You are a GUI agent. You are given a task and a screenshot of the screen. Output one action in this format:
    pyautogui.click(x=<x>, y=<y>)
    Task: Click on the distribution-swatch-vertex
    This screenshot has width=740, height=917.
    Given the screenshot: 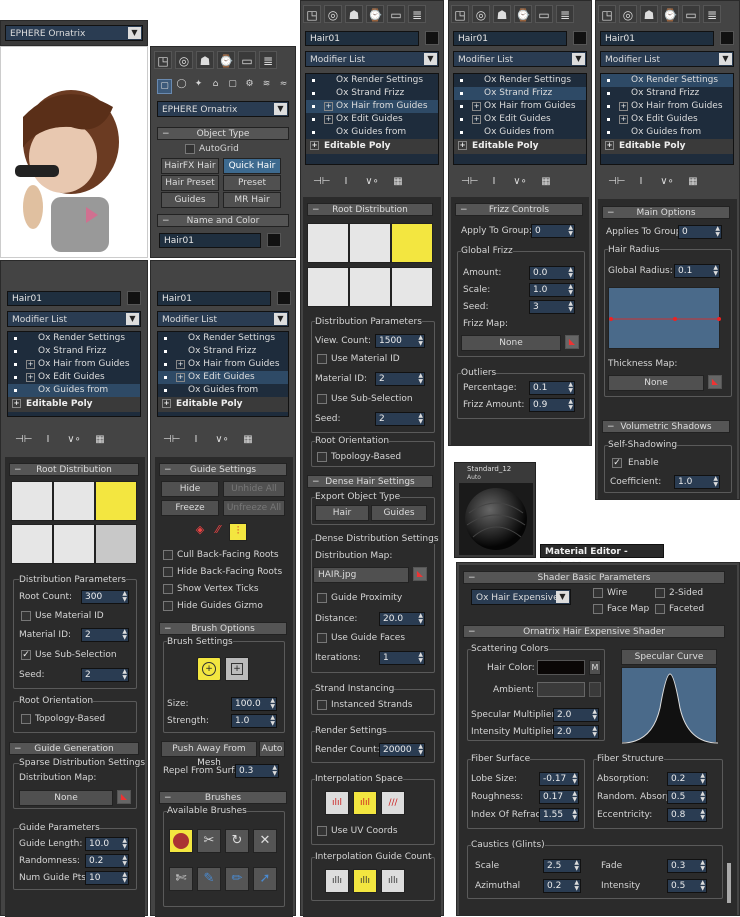 What is the action you would take?
    pyautogui.click(x=32, y=544)
    